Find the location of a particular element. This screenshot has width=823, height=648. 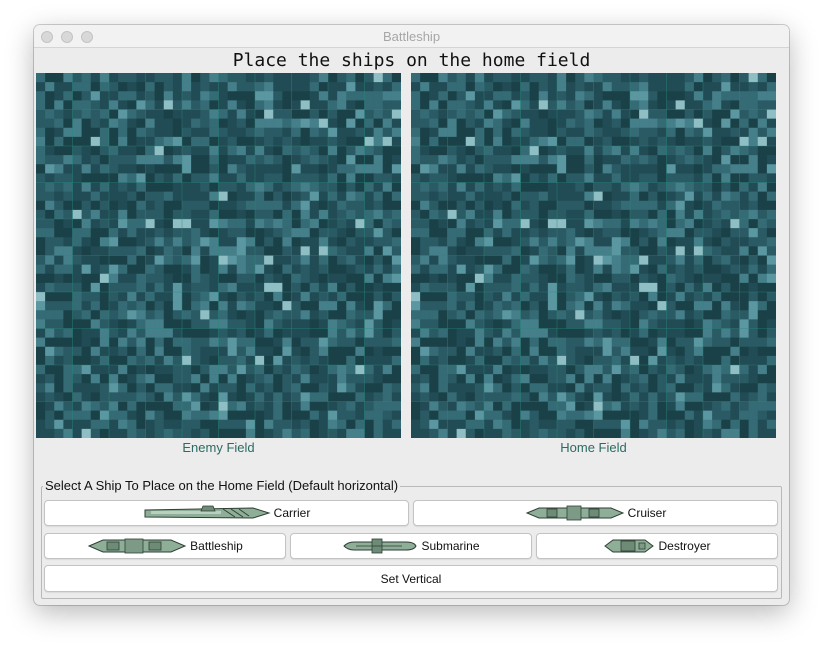

set-vertical-label: Set Vertical is located at coordinates (411, 578).